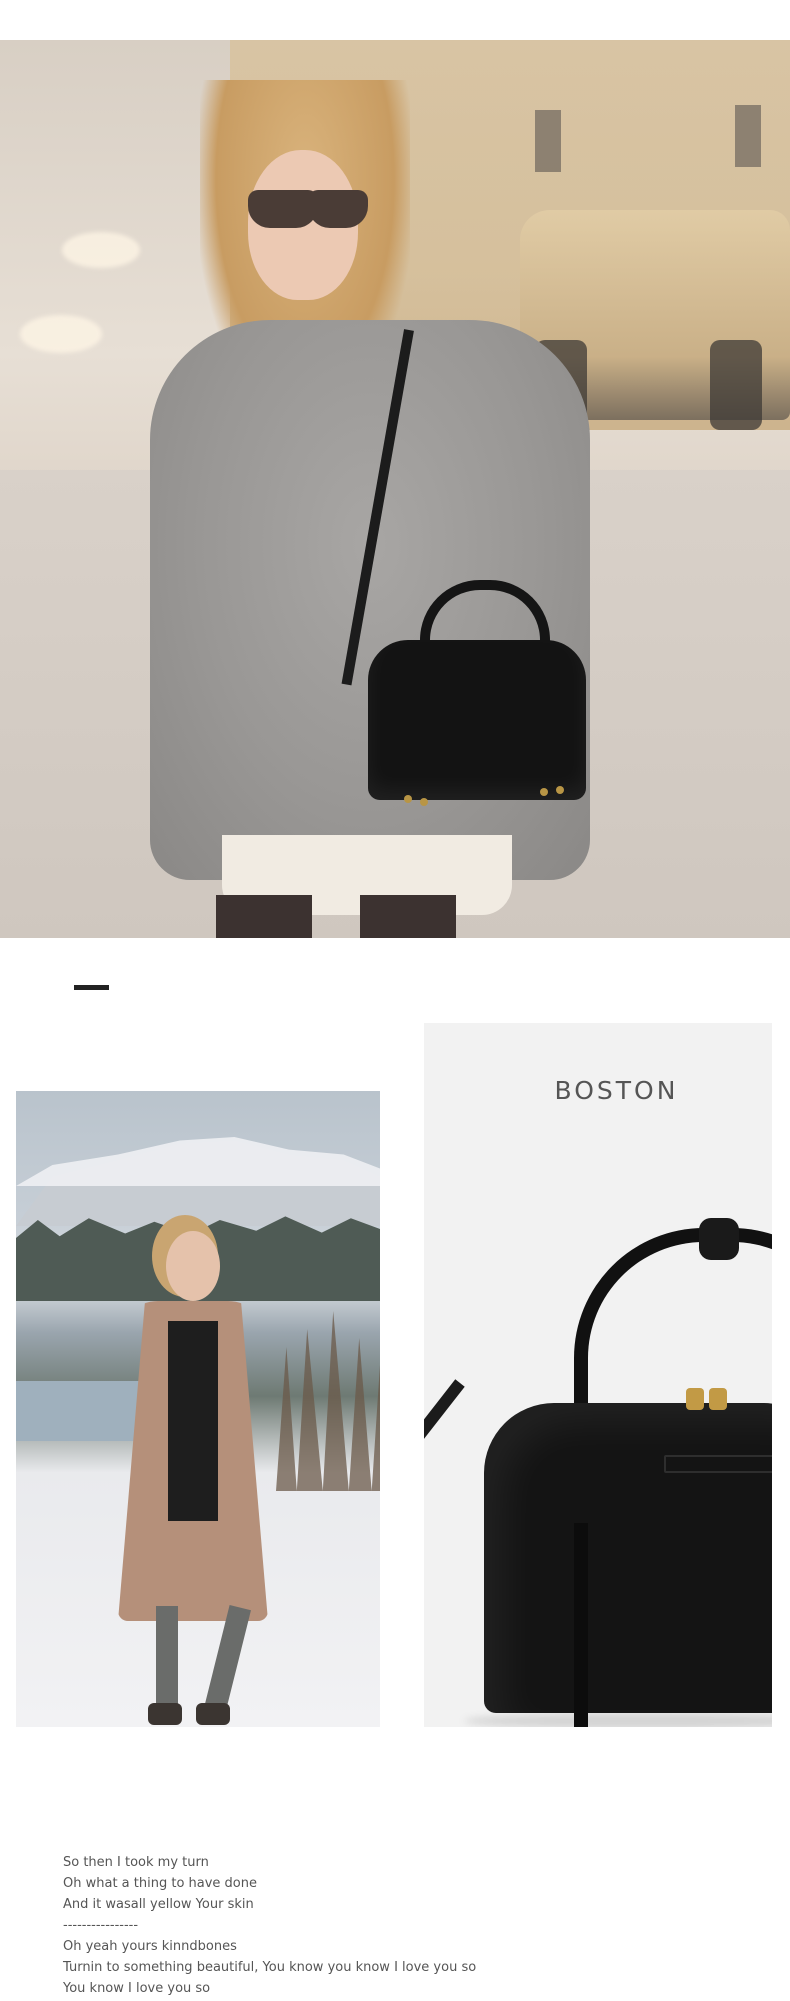  I want to click on bare-trees, so click(328, 1401).